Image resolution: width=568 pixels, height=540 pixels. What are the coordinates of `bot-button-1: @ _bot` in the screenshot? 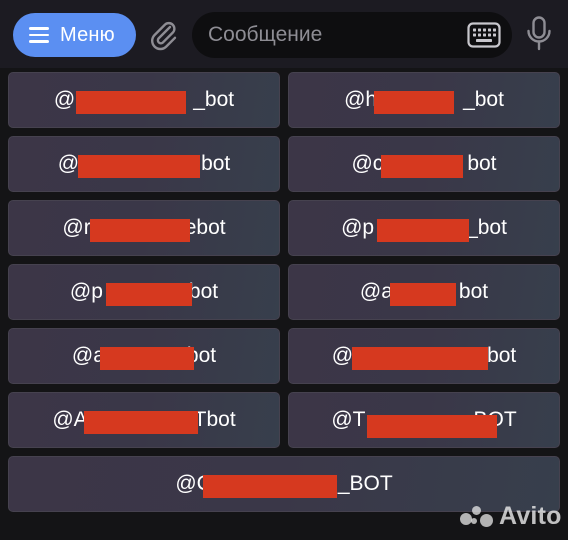 It's located at (144, 100).